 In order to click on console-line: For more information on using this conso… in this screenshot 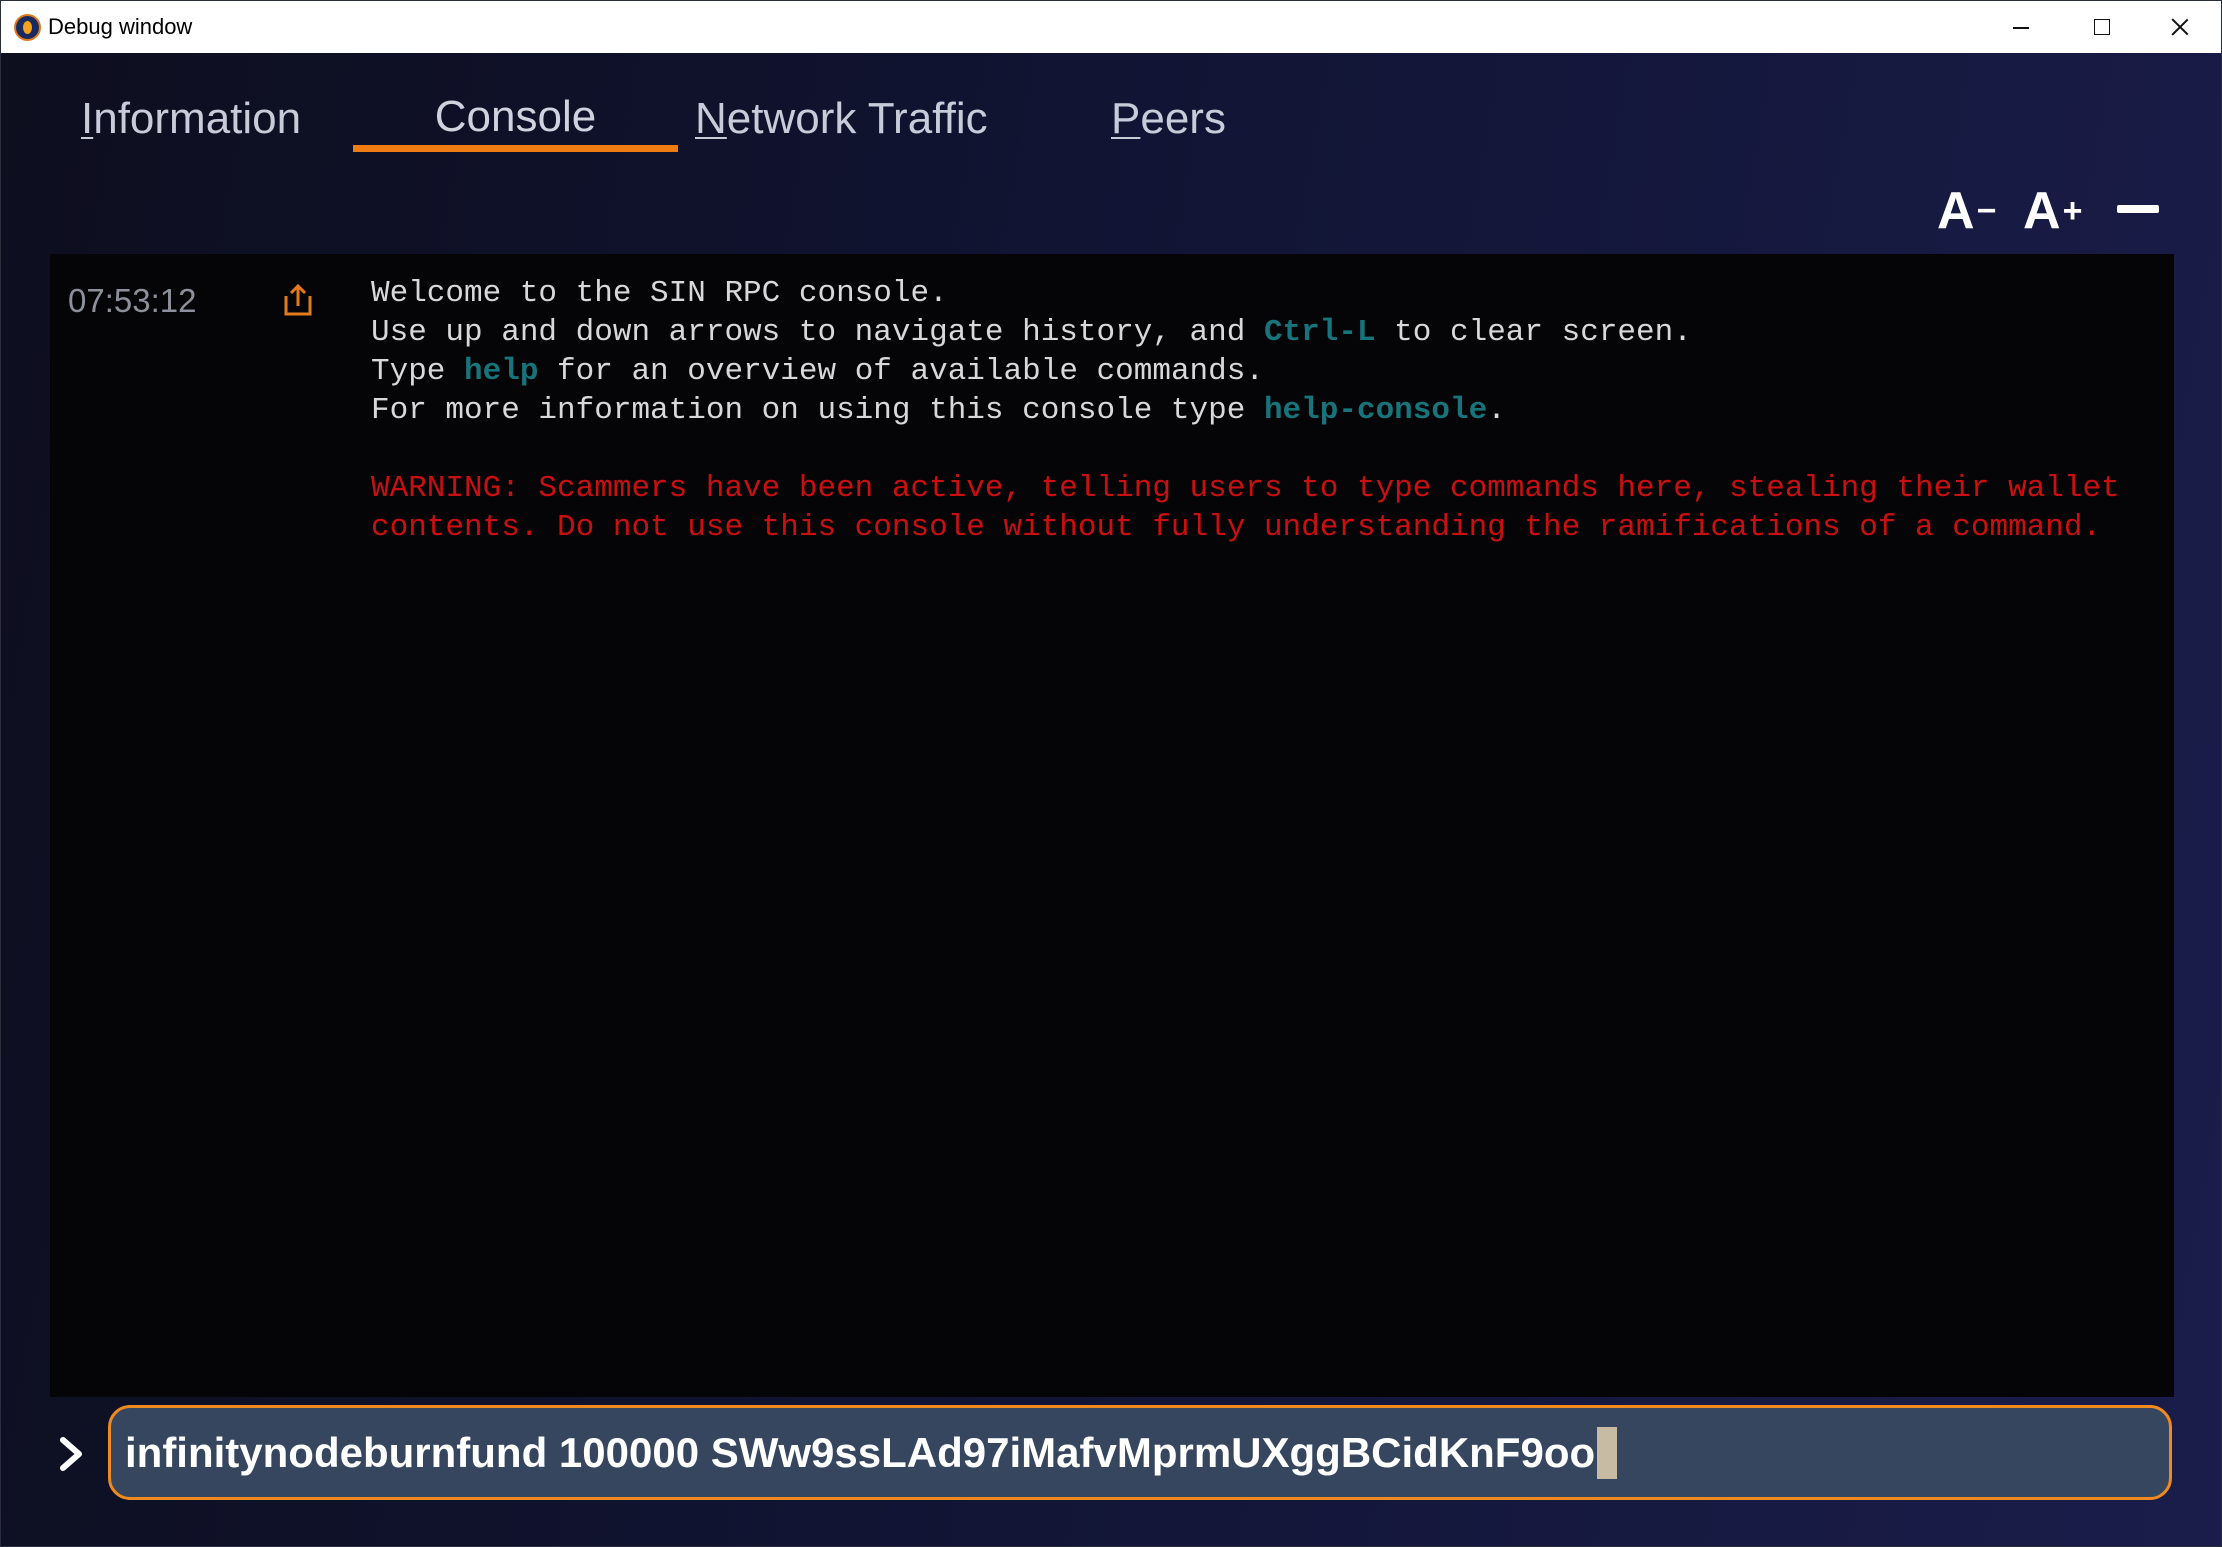, I will do `click(817, 410)`.